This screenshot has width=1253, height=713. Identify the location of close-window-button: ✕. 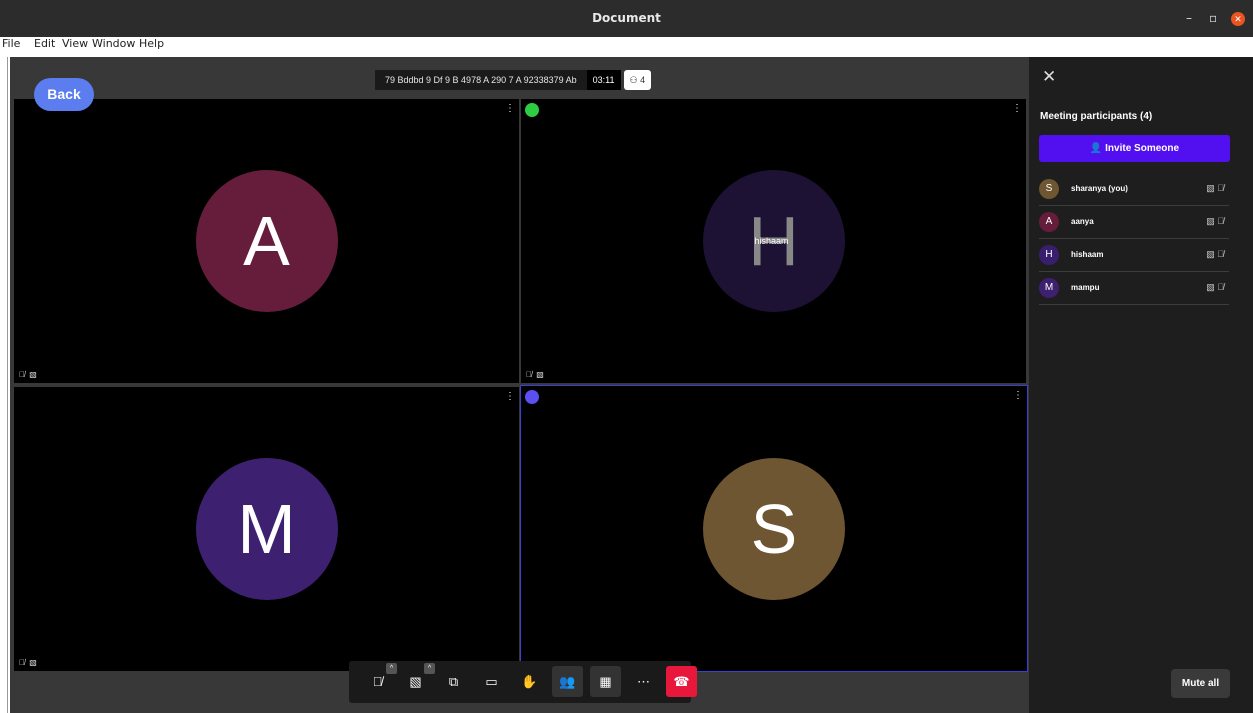
(1238, 19).